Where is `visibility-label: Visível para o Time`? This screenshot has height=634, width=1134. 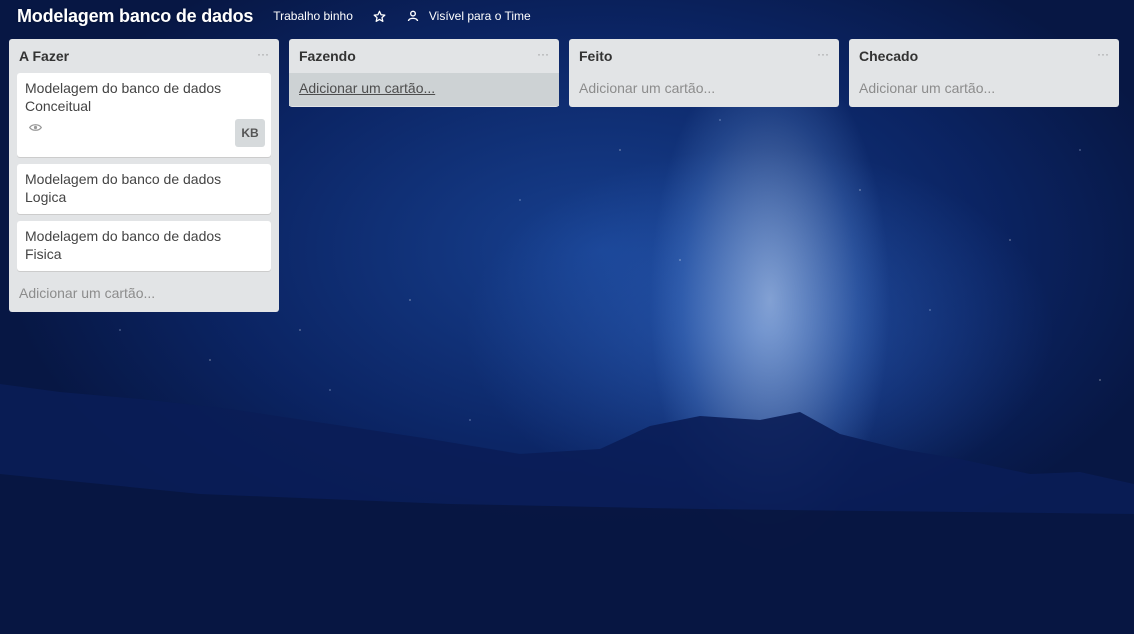
visibility-label: Visível para o Time is located at coordinates (479, 16).